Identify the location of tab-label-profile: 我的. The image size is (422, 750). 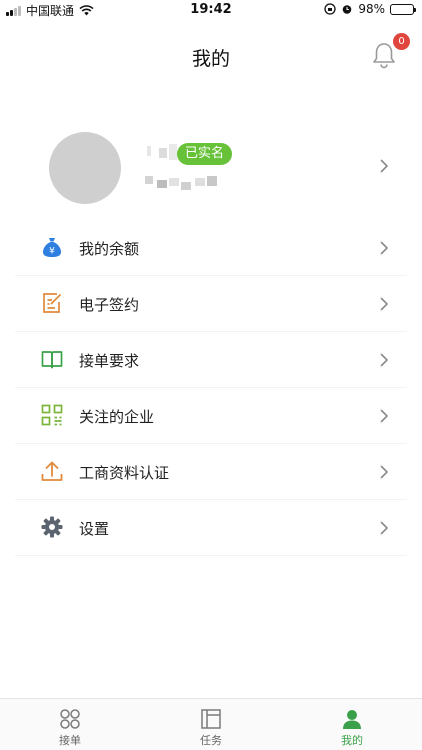
(352, 740).